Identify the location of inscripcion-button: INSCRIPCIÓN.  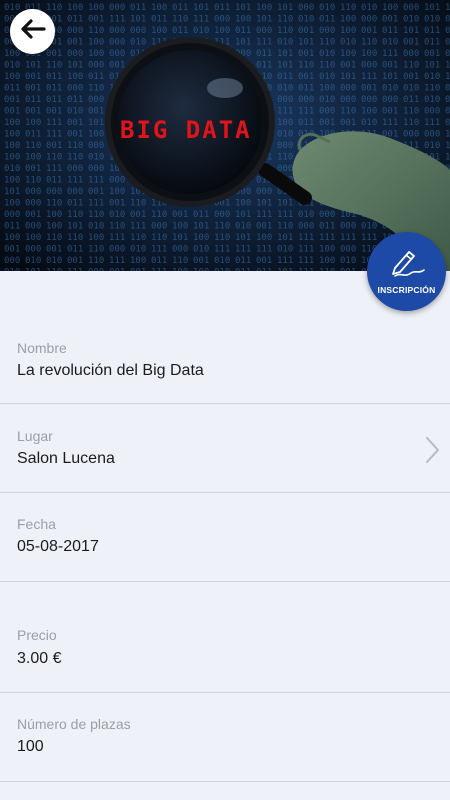
(406, 271).